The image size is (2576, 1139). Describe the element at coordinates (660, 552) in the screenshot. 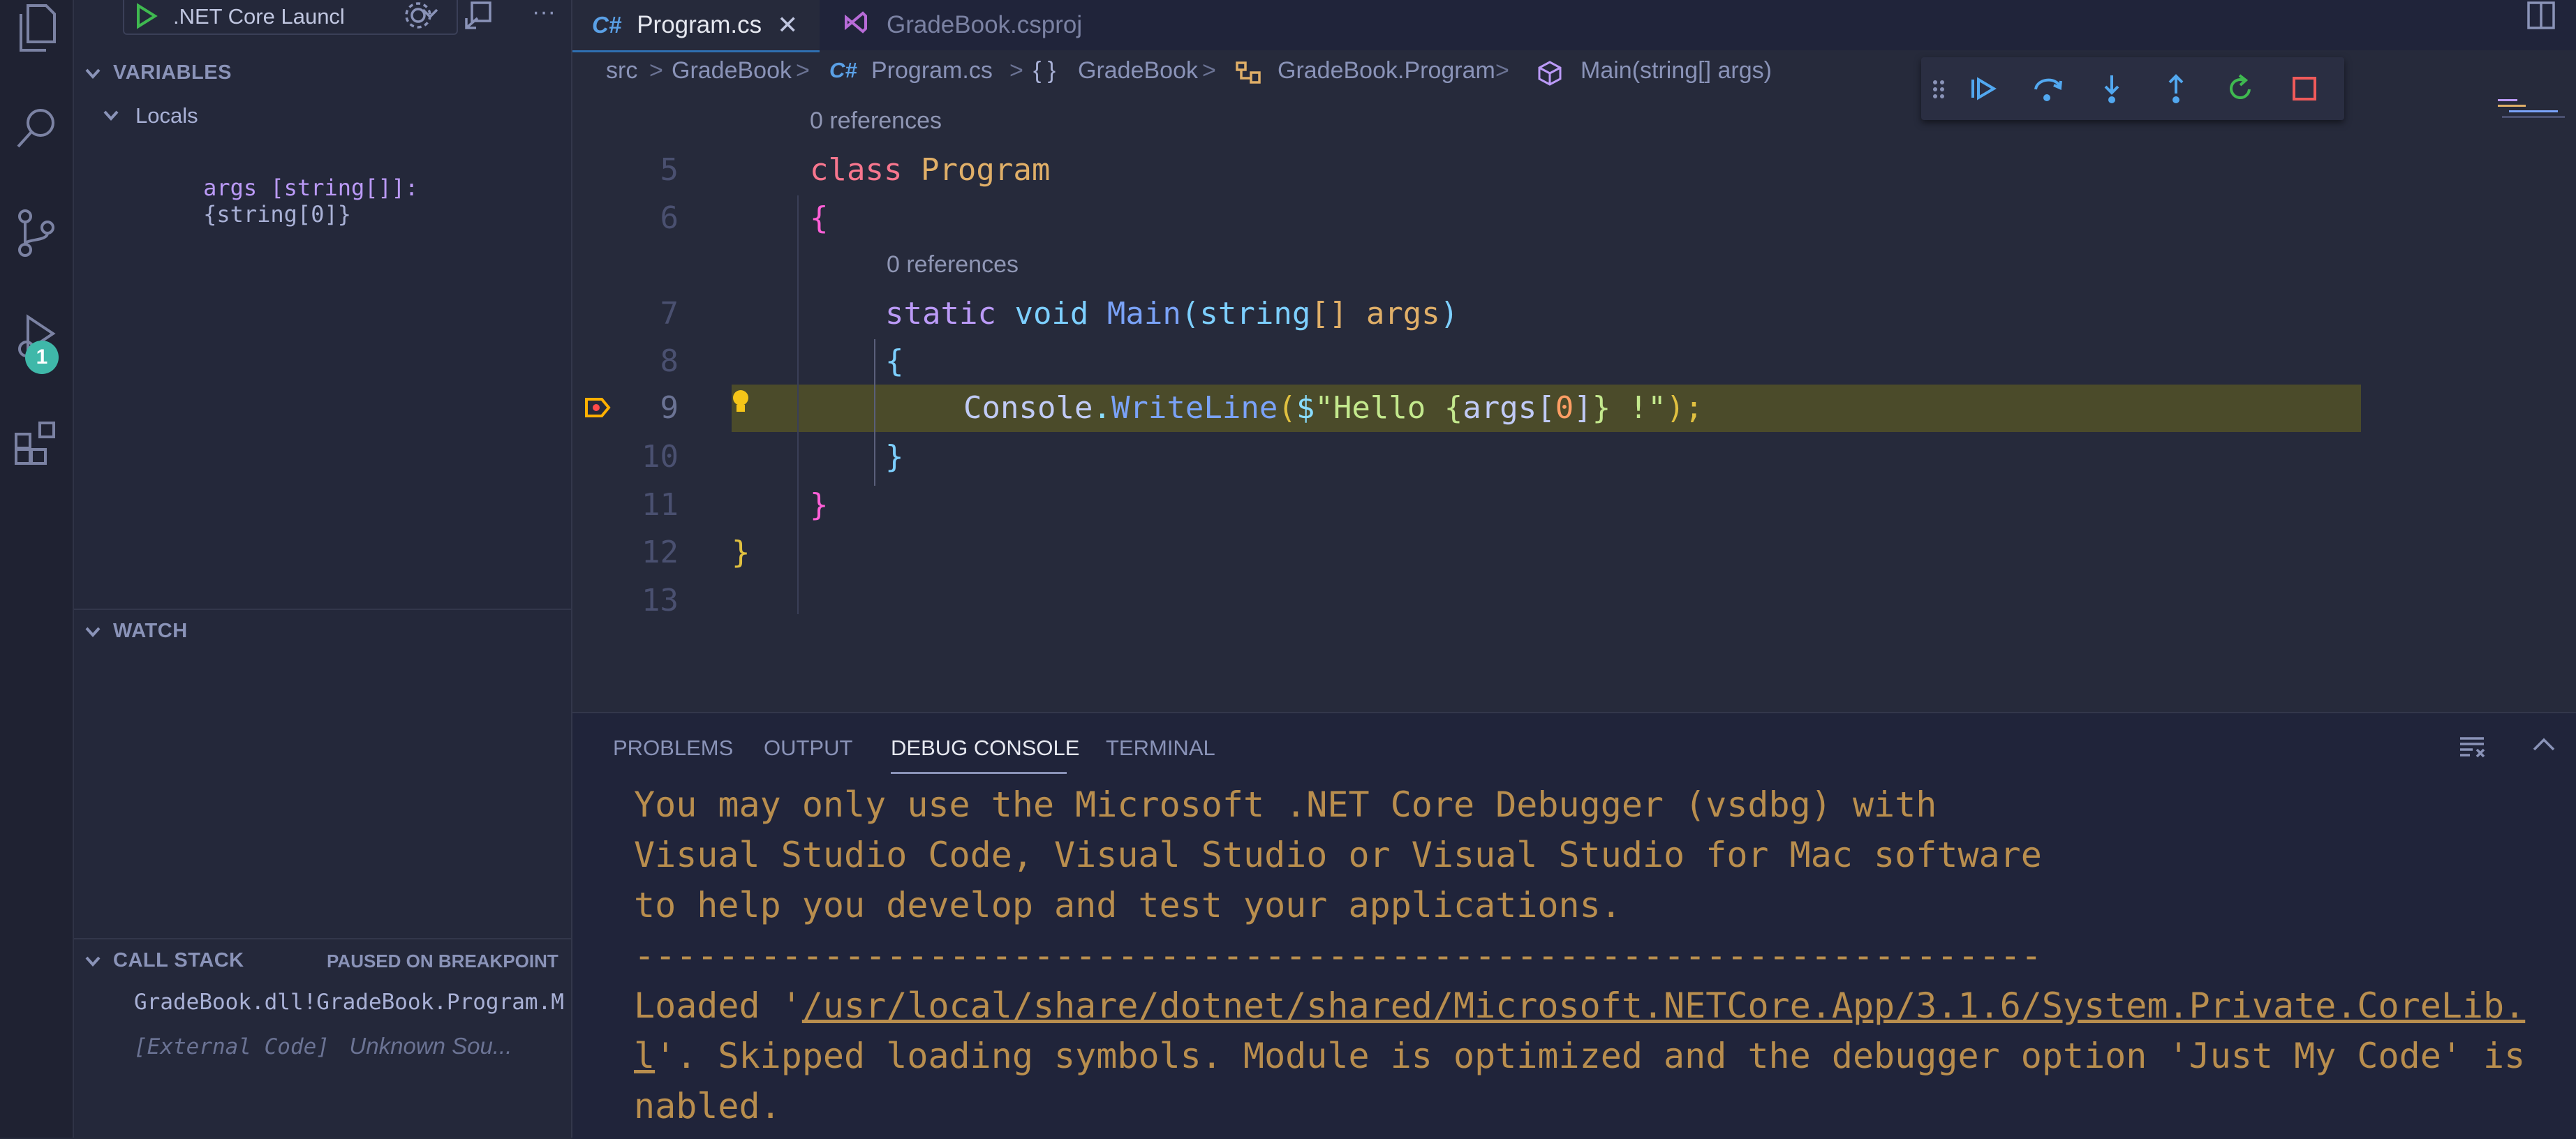

I see `line-number: 12` at that location.